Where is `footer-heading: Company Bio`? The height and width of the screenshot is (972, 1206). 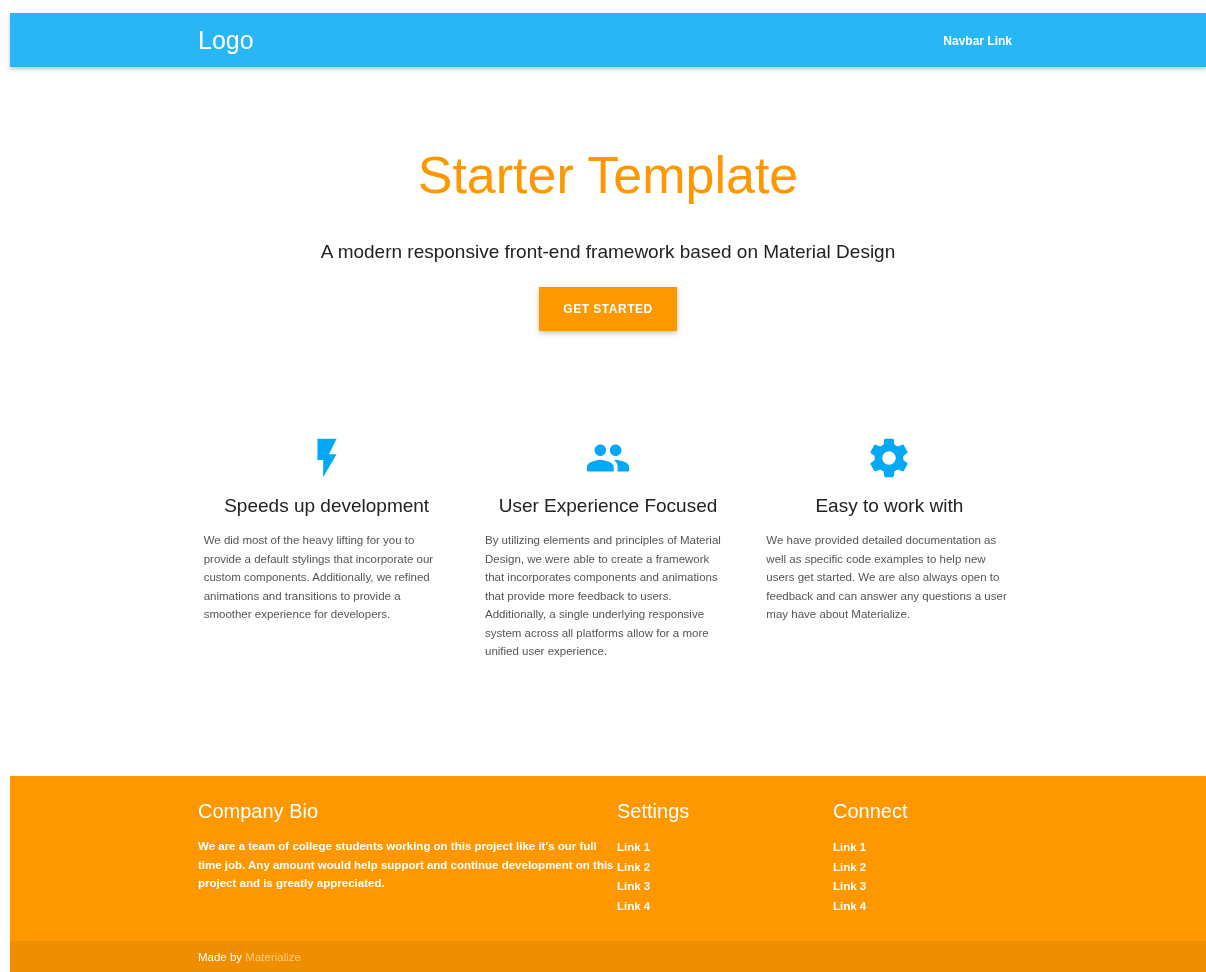 footer-heading: Company Bio is located at coordinates (259, 811).